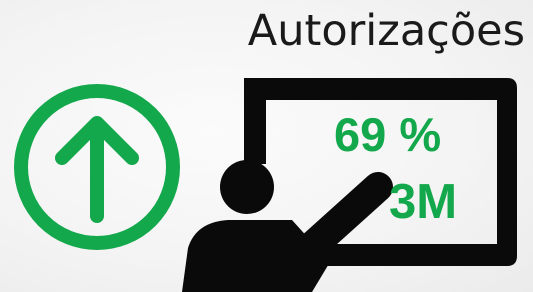 The image size is (533, 292). I want to click on presenter-head, so click(247, 187).